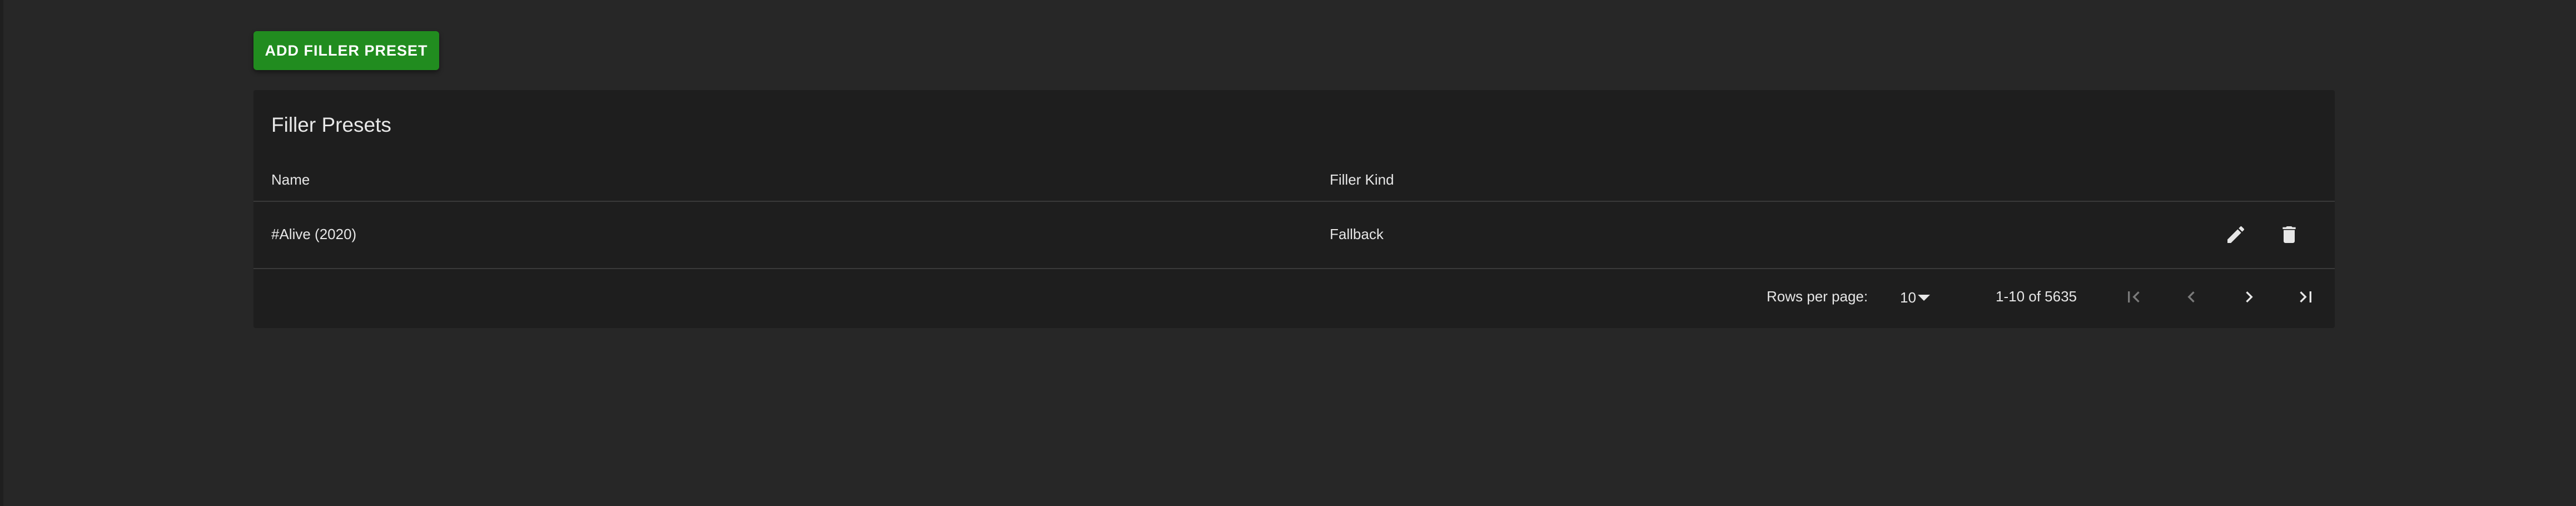  What do you see at coordinates (291, 180) in the screenshot?
I see `column-header-name: Name` at bounding box center [291, 180].